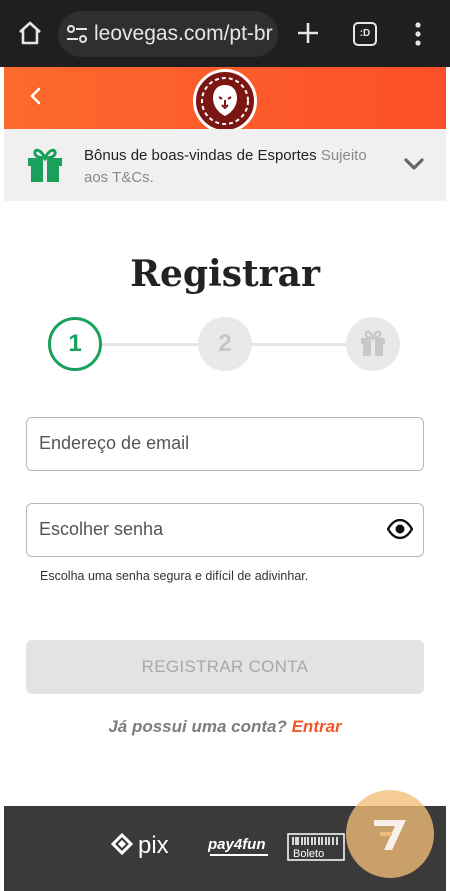 Image resolution: width=450 pixels, height=891 pixels. Describe the element at coordinates (204, 443) in the screenshot. I see `email-input` at that location.